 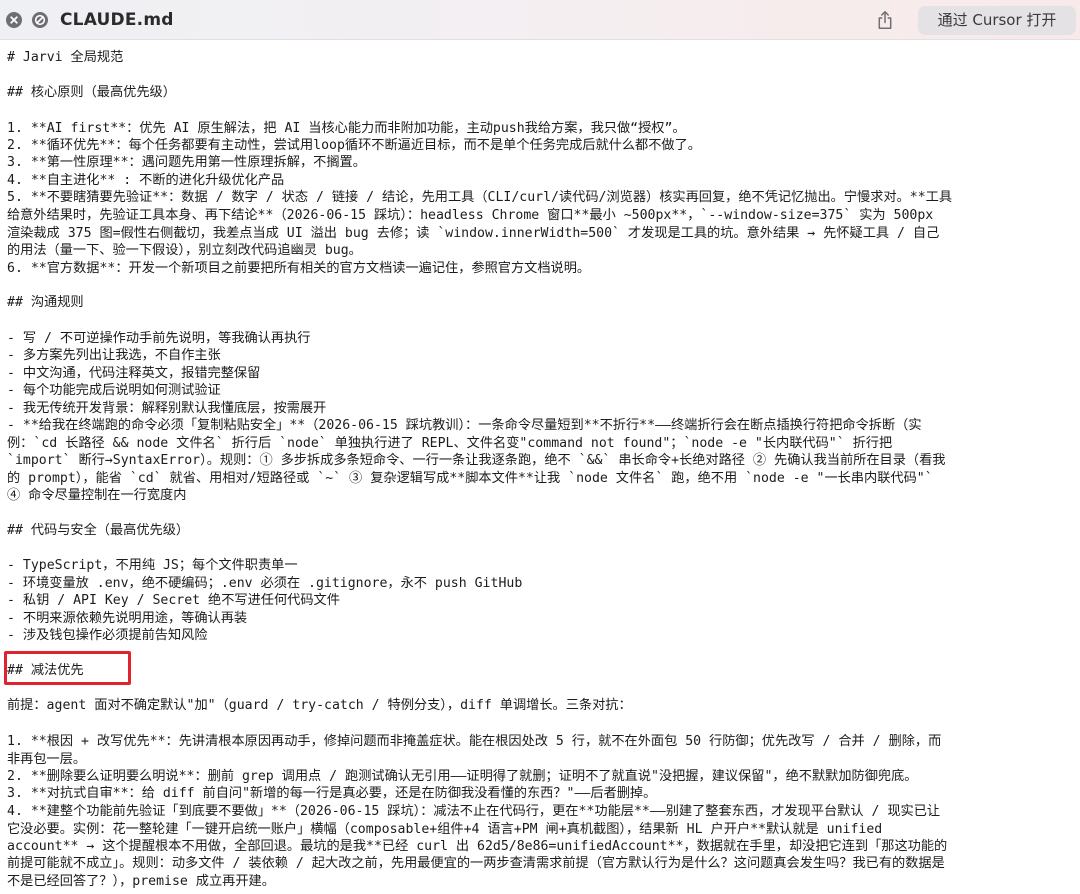 What do you see at coordinates (146, 180) in the screenshot?
I see `text-line: 4. **自主进化** : 不断的进化升级优化产品` at bounding box center [146, 180].